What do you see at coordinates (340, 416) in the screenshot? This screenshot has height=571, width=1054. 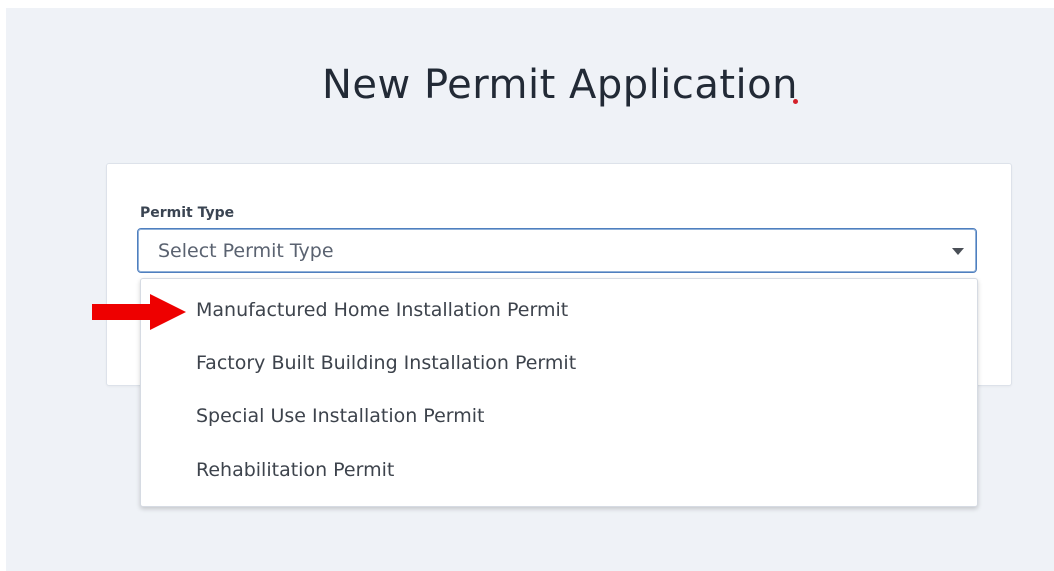 I see `option-special-use: Special Use Installation Permit` at bounding box center [340, 416].